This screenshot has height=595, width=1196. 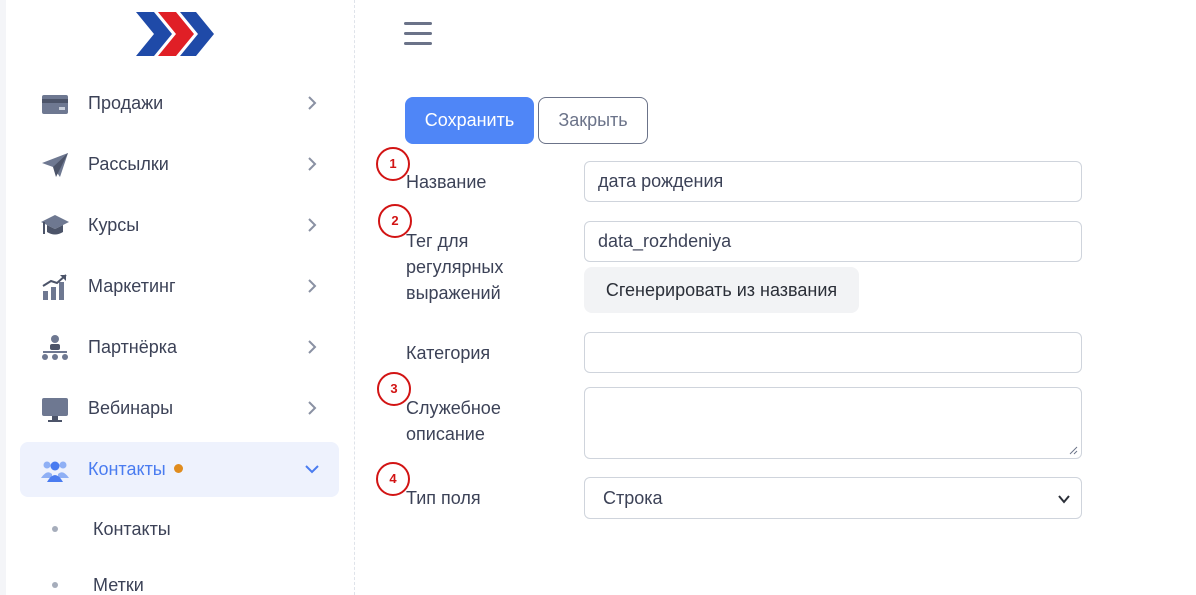 What do you see at coordinates (179, 408) in the screenshot?
I see `sidebar-item-webinars: Вебинары` at bounding box center [179, 408].